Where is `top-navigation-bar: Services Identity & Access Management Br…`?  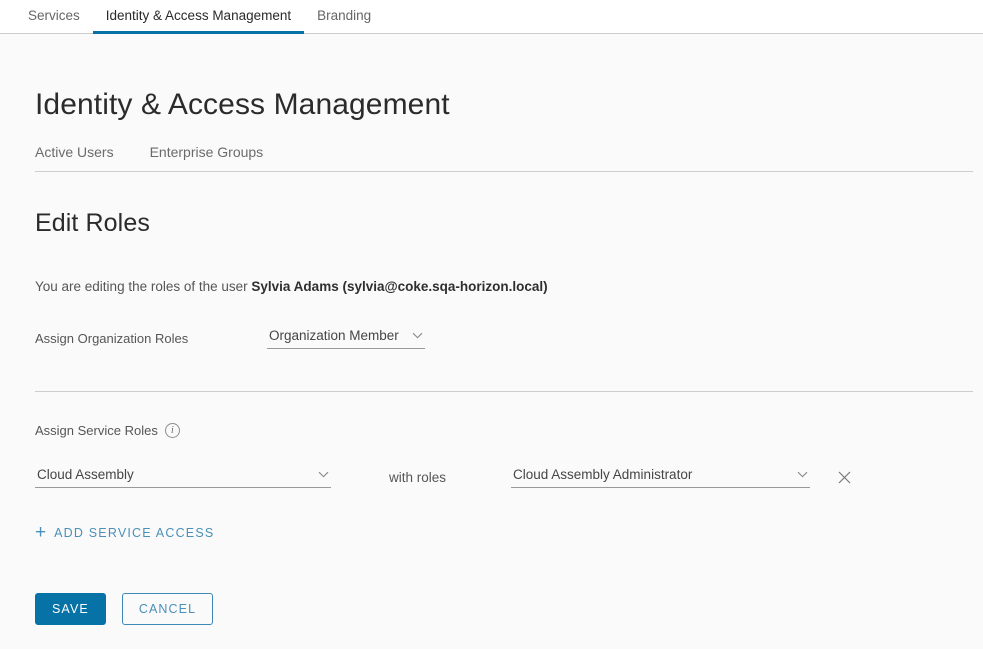
top-navigation-bar: Services Identity & Access Management Br… is located at coordinates (491, 17).